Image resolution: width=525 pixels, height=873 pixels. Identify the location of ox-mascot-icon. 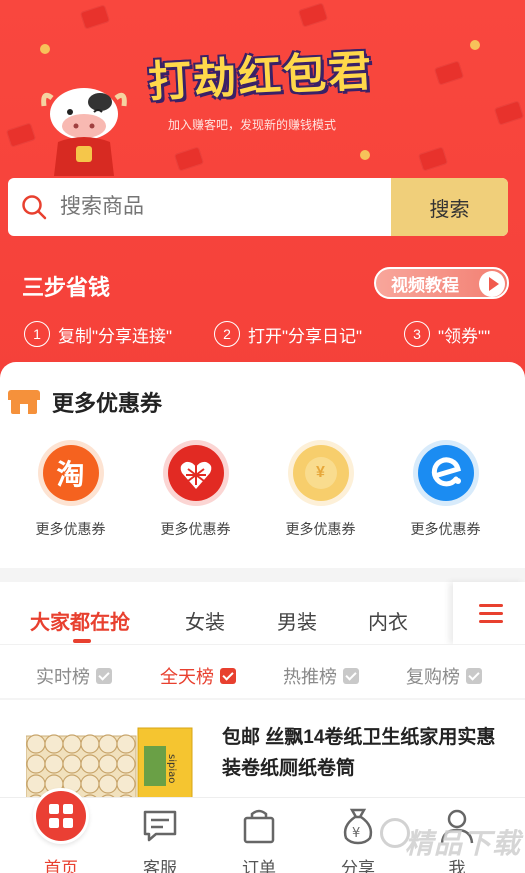
(84, 132).